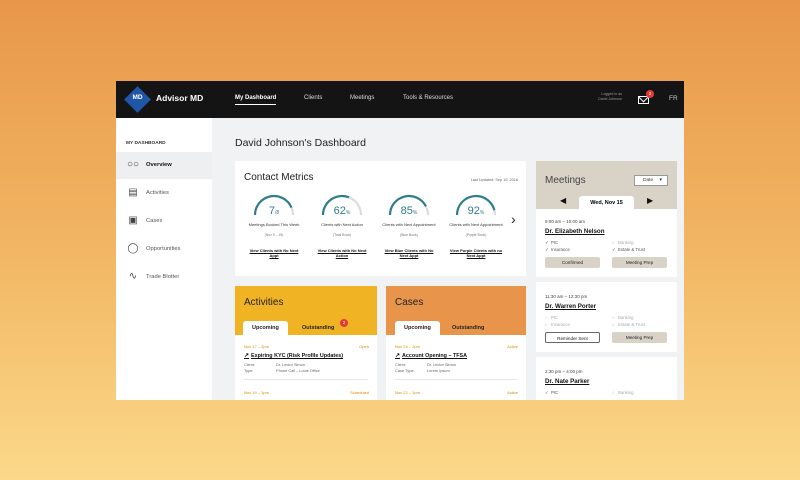 Image resolution: width=800 pixels, height=480 pixels. Describe the element at coordinates (282, 370) in the screenshot. I see `type-row: Type: Phone Call – Louis Office` at that location.